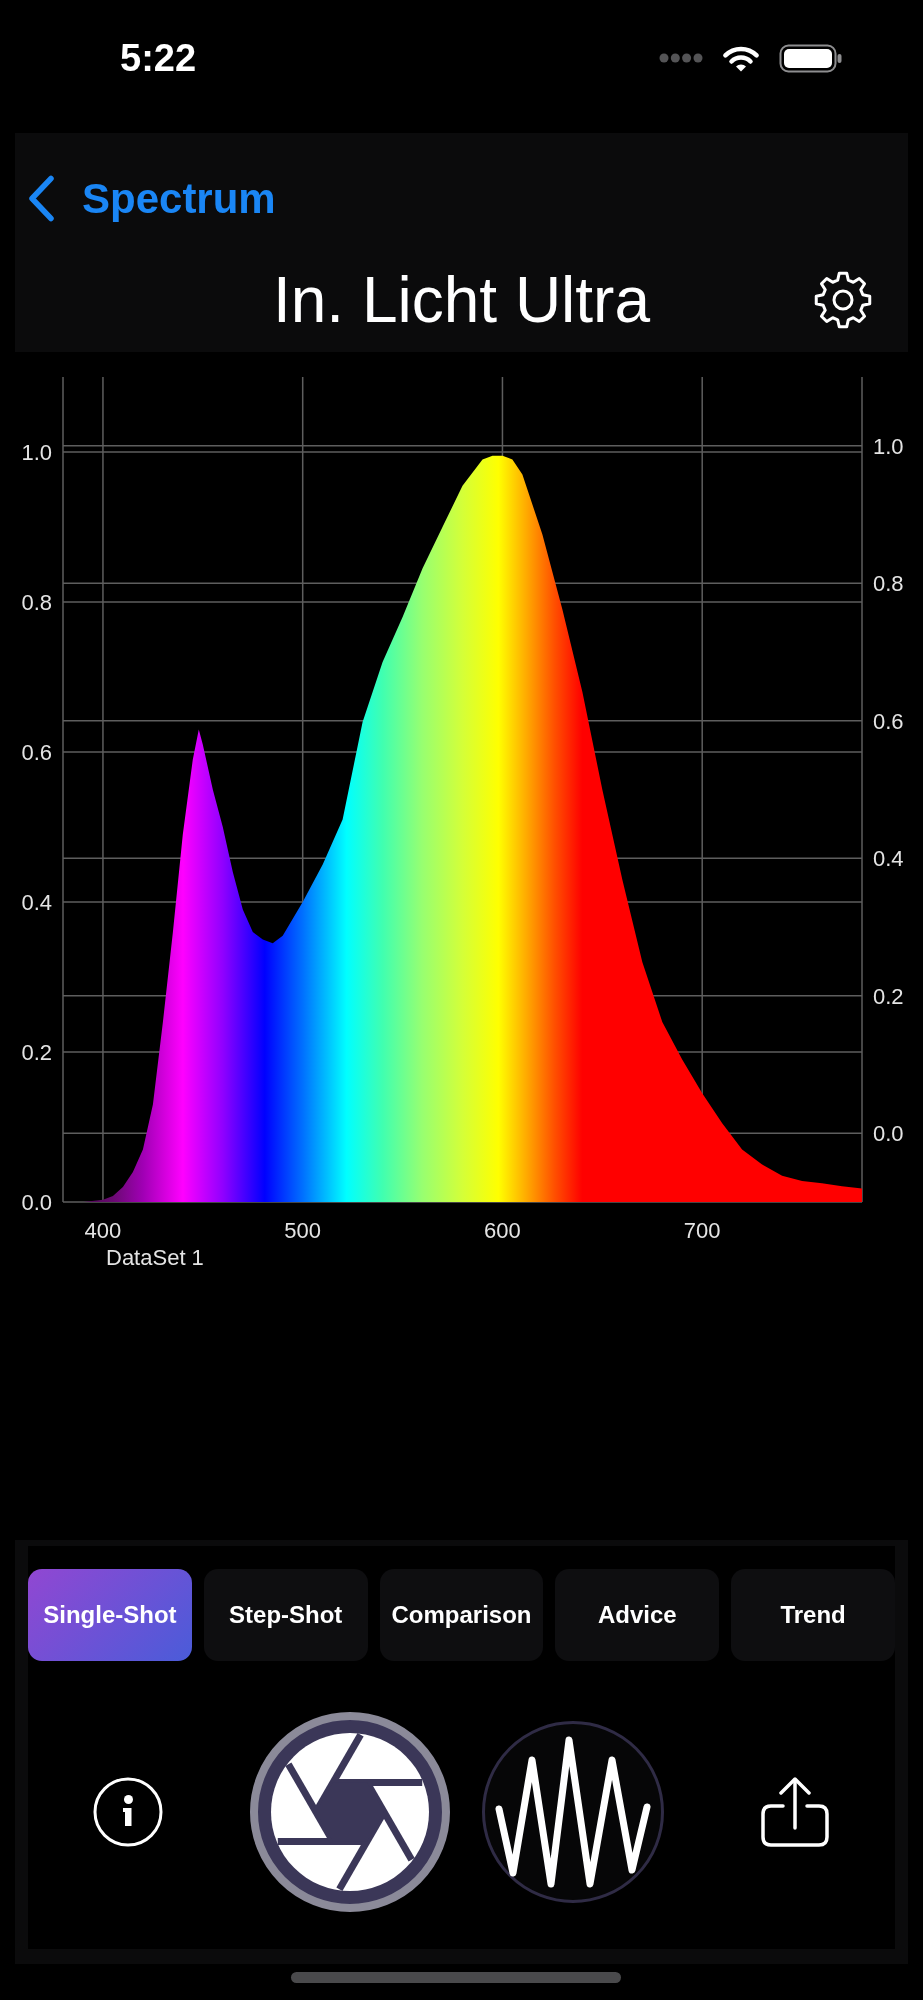 The height and width of the screenshot is (2000, 923). I want to click on page-title: In. Licht Ultra, so click(461, 300).